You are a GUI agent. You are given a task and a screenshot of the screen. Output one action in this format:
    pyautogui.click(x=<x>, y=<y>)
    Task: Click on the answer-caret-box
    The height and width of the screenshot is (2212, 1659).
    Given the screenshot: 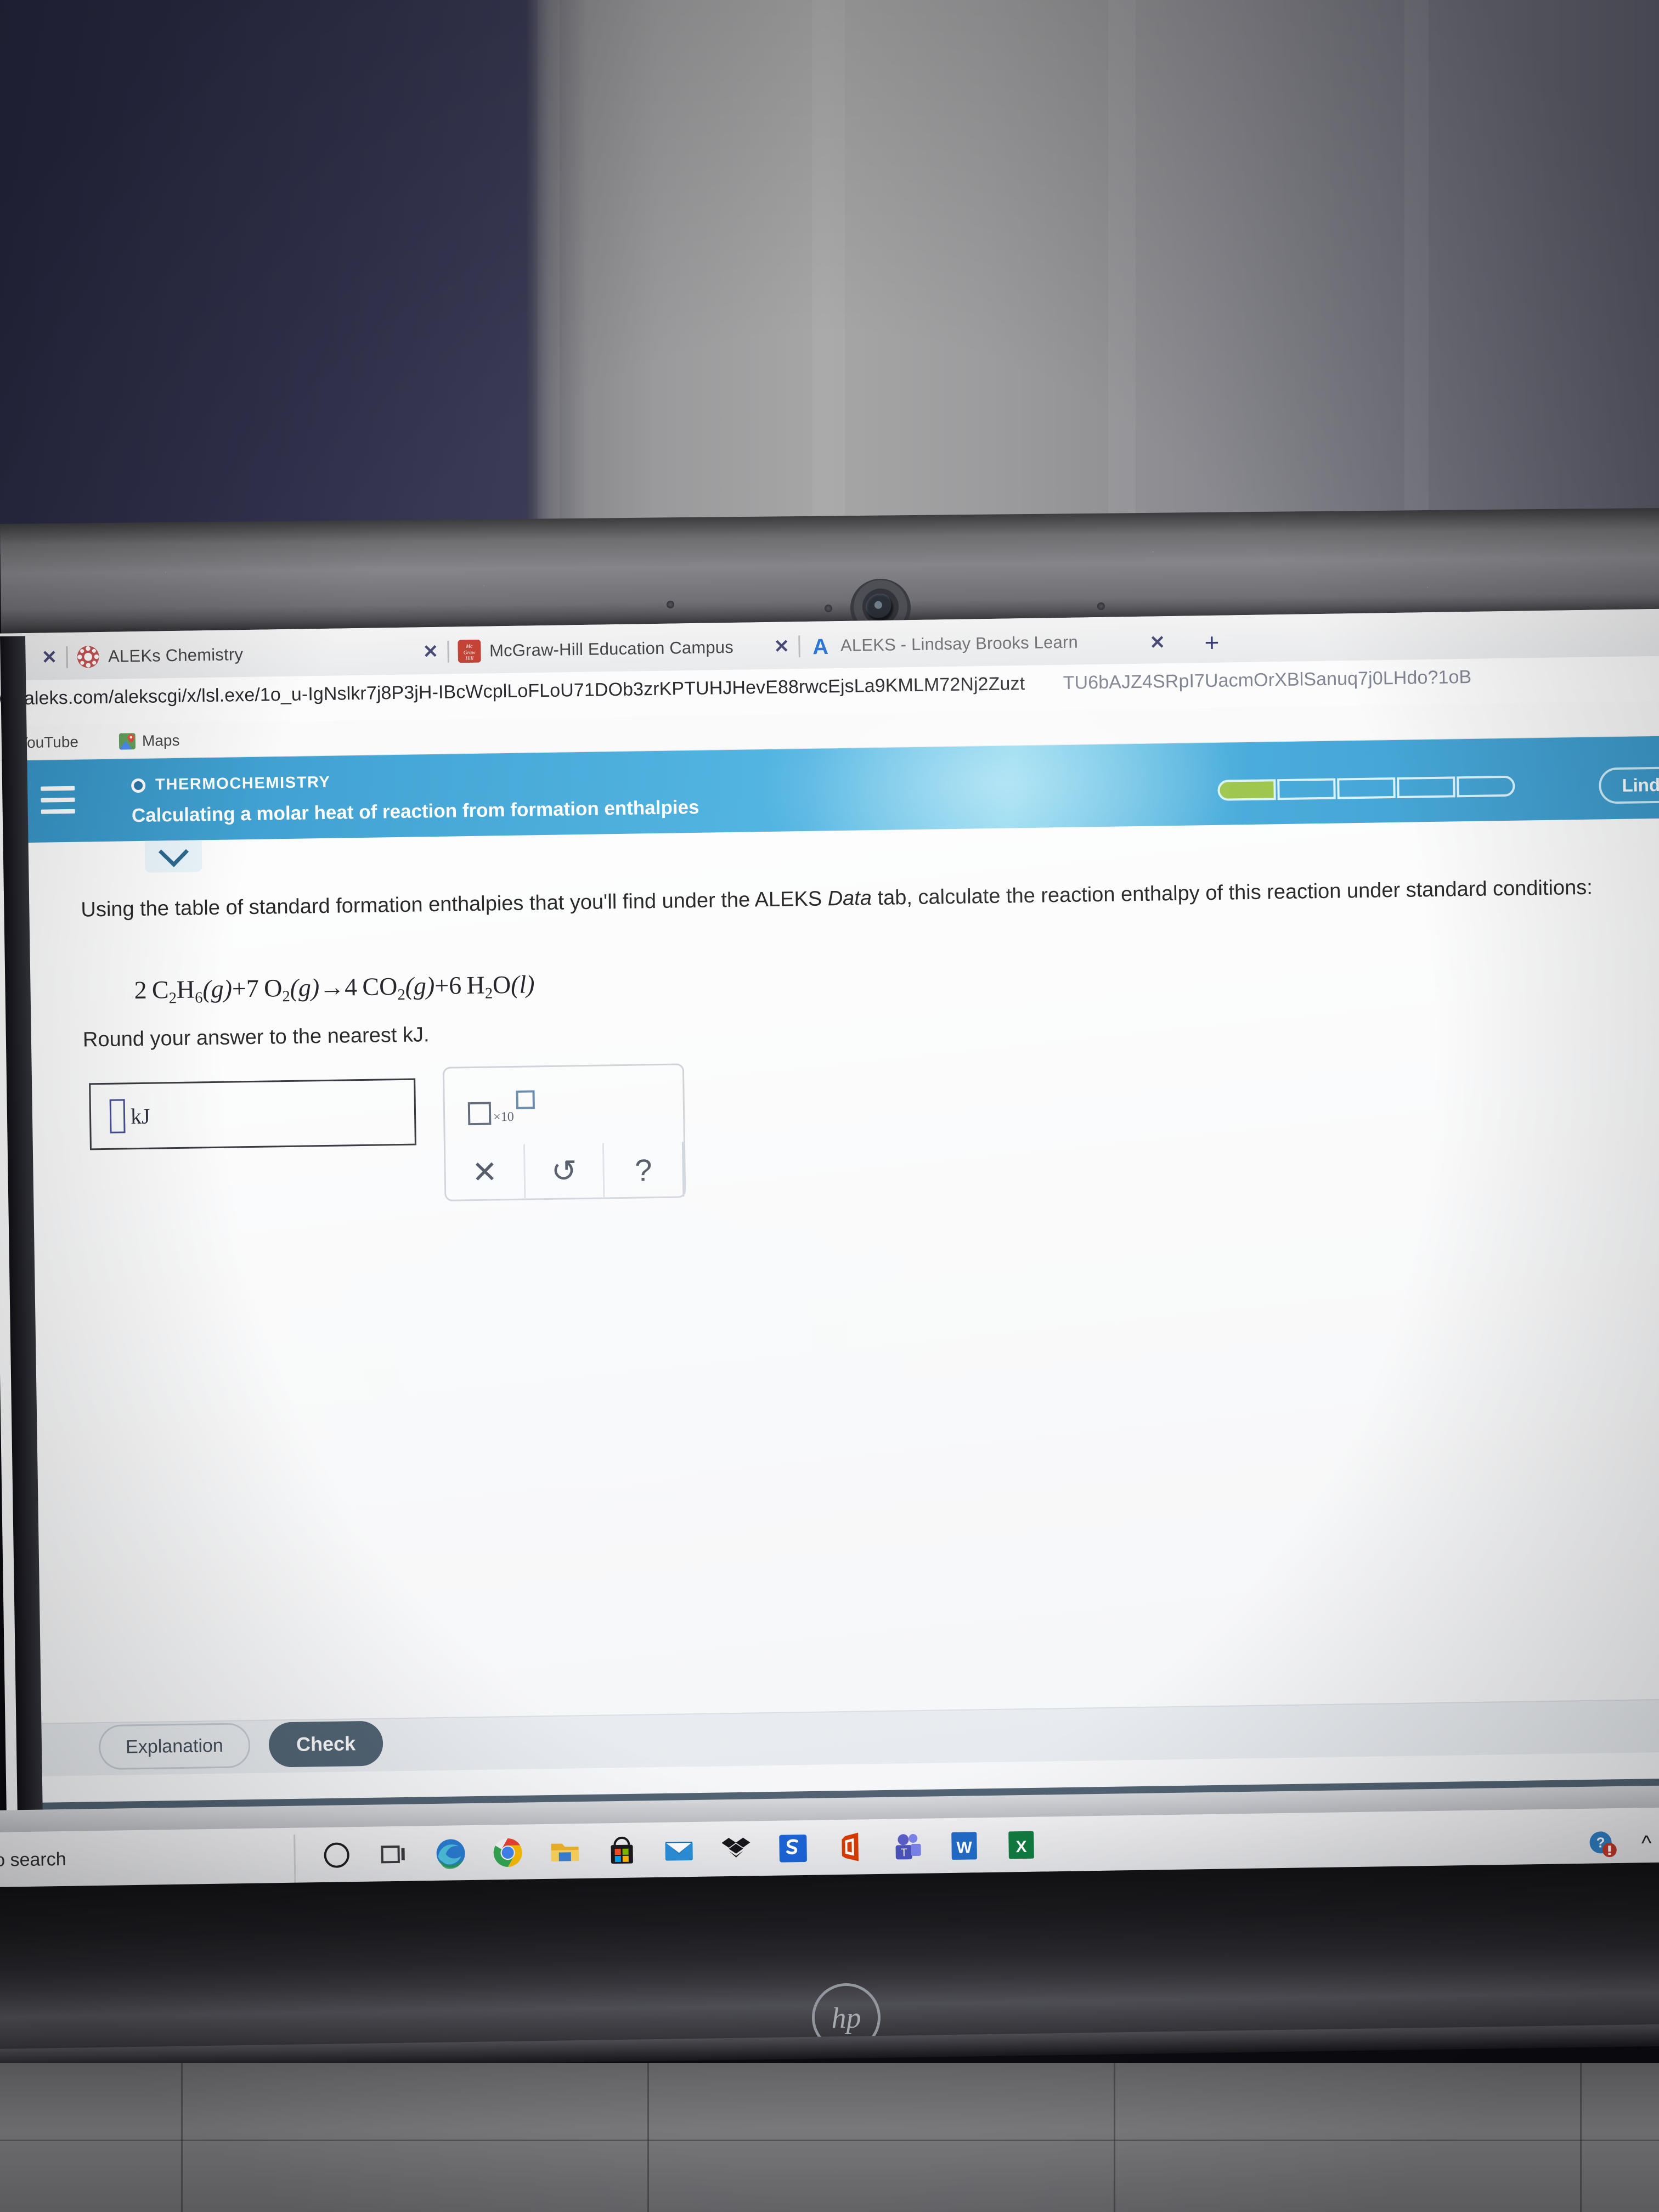 What is the action you would take?
    pyautogui.click(x=117, y=1116)
    